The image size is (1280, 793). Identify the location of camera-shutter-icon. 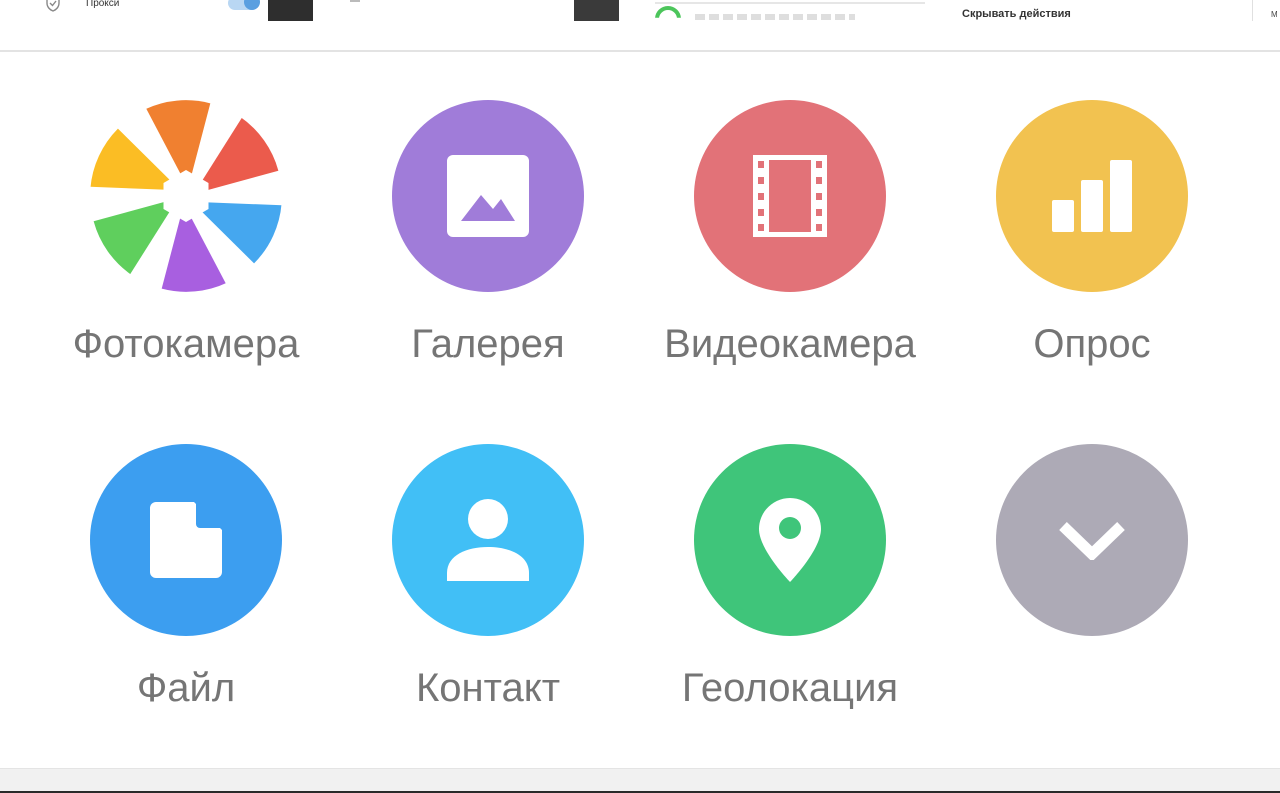
(186, 196).